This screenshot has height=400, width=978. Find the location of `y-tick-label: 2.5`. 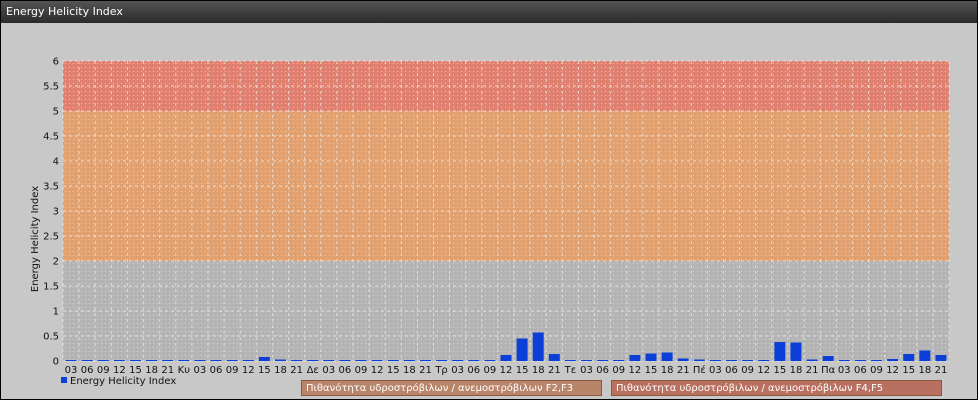

y-tick-label: 2.5 is located at coordinates (51, 237).